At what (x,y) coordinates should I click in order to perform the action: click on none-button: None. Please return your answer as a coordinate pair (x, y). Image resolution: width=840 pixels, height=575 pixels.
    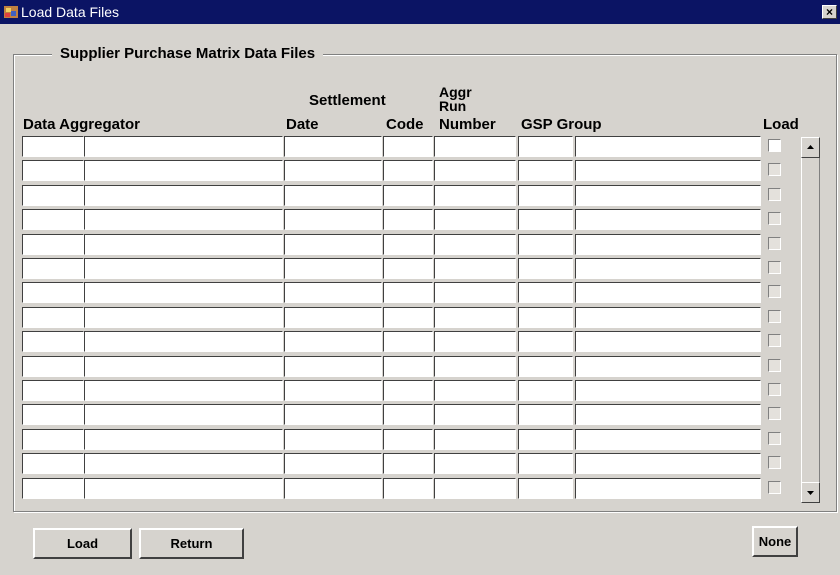
    Looking at the image, I should click on (775, 541).